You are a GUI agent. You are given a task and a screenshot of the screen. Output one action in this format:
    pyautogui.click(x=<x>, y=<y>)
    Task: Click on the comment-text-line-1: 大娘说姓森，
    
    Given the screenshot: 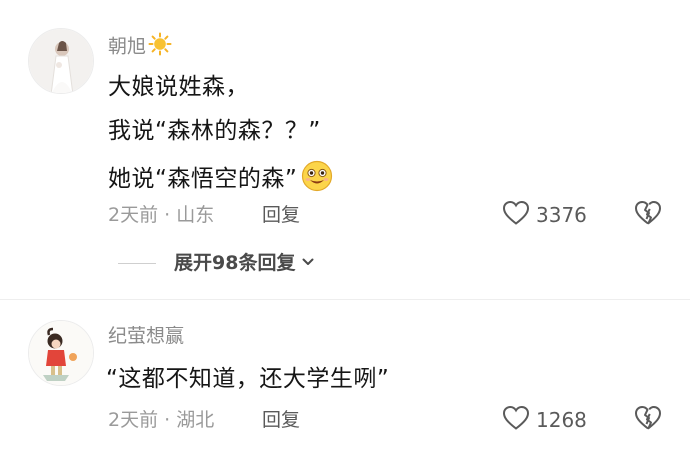 What is the action you would take?
    pyautogui.click(x=178, y=87)
    